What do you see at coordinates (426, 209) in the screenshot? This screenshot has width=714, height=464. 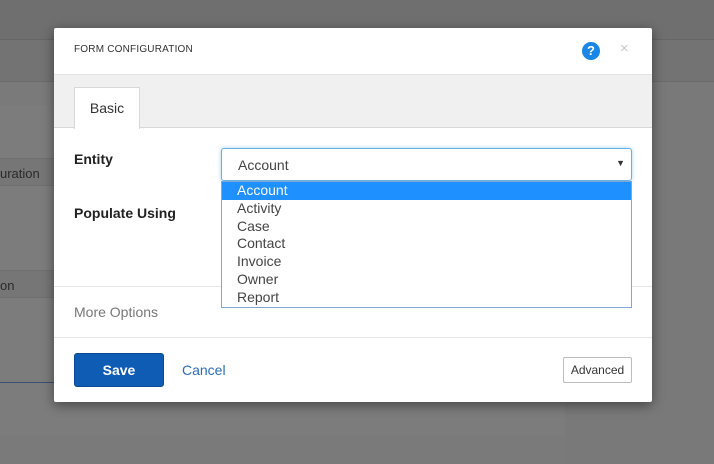 I see `dropdown-option-activity: Activity` at bounding box center [426, 209].